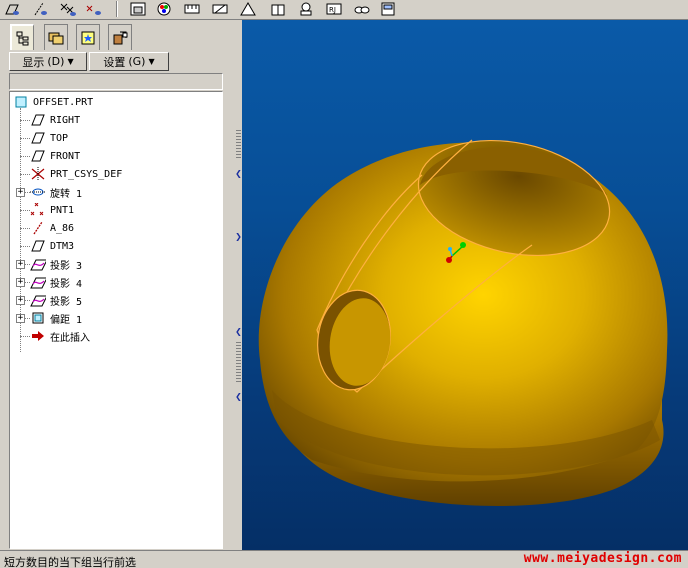 The width and height of the screenshot is (688, 568). Describe the element at coordinates (137, 61) in the screenshot. I see `settings-menu-key: (G)` at that location.